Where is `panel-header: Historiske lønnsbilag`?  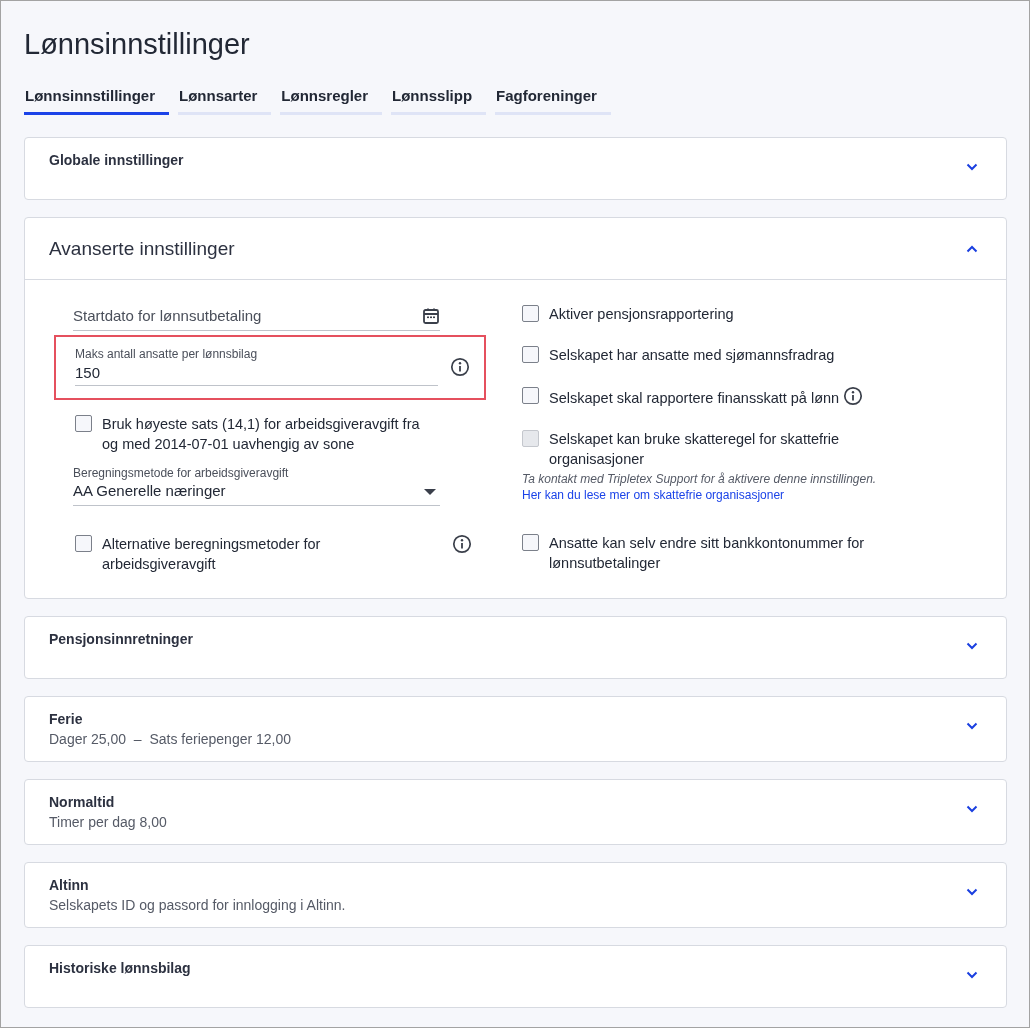
panel-header: Historiske lønnsbilag is located at coordinates (515, 976).